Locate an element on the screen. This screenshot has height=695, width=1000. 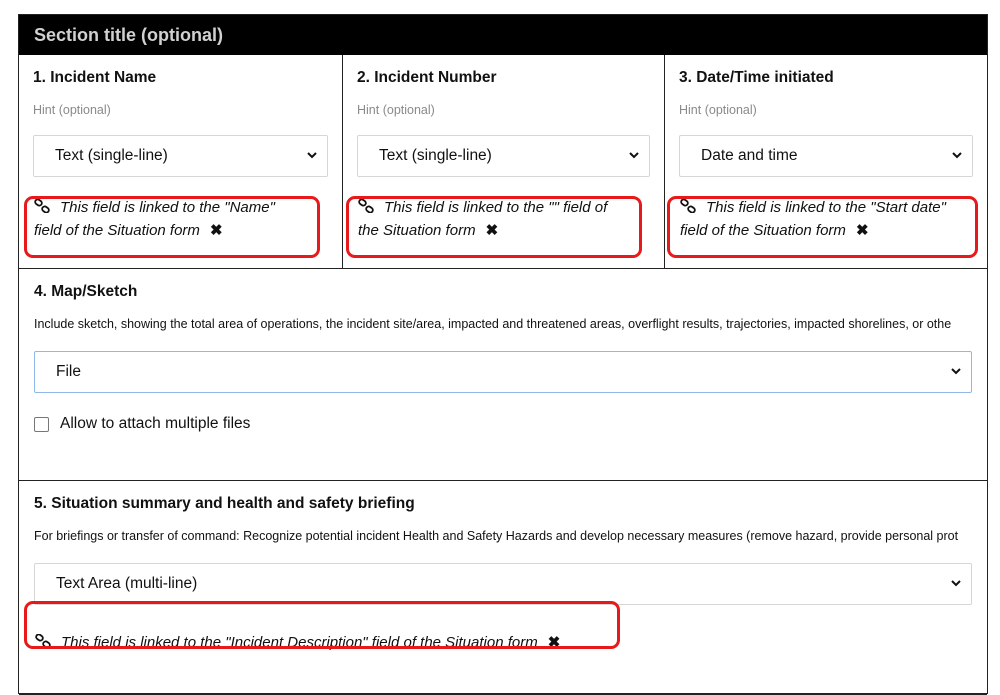
field-title: 3. Date/Time initiated is located at coordinates (826, 79).